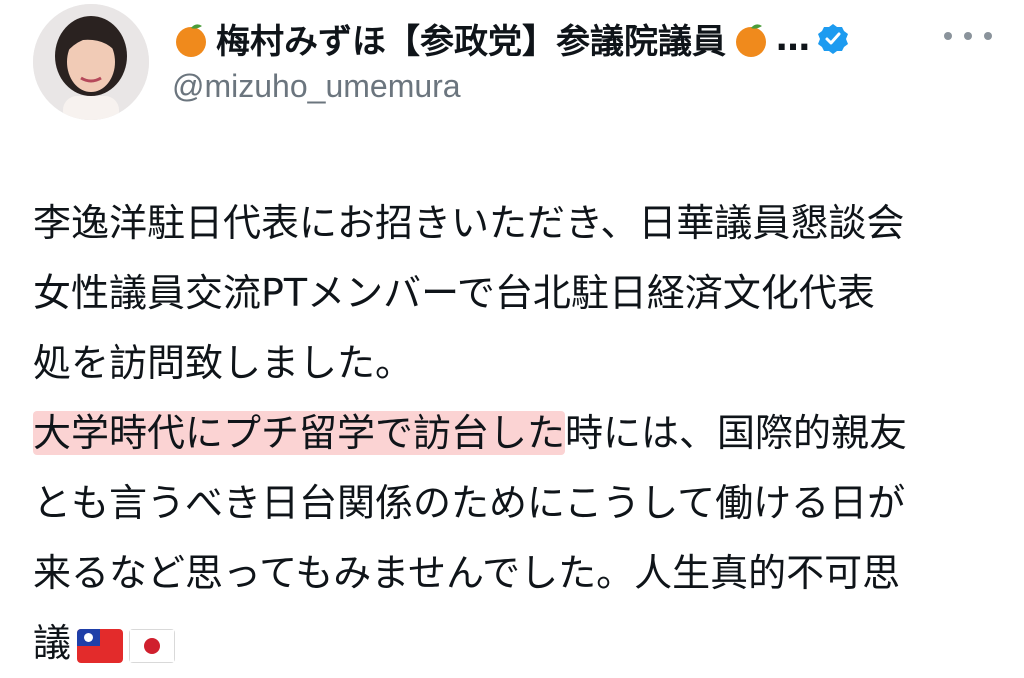 The image size is (1024, 678). I want to click on japan-flag-icon, so click(152, 645).